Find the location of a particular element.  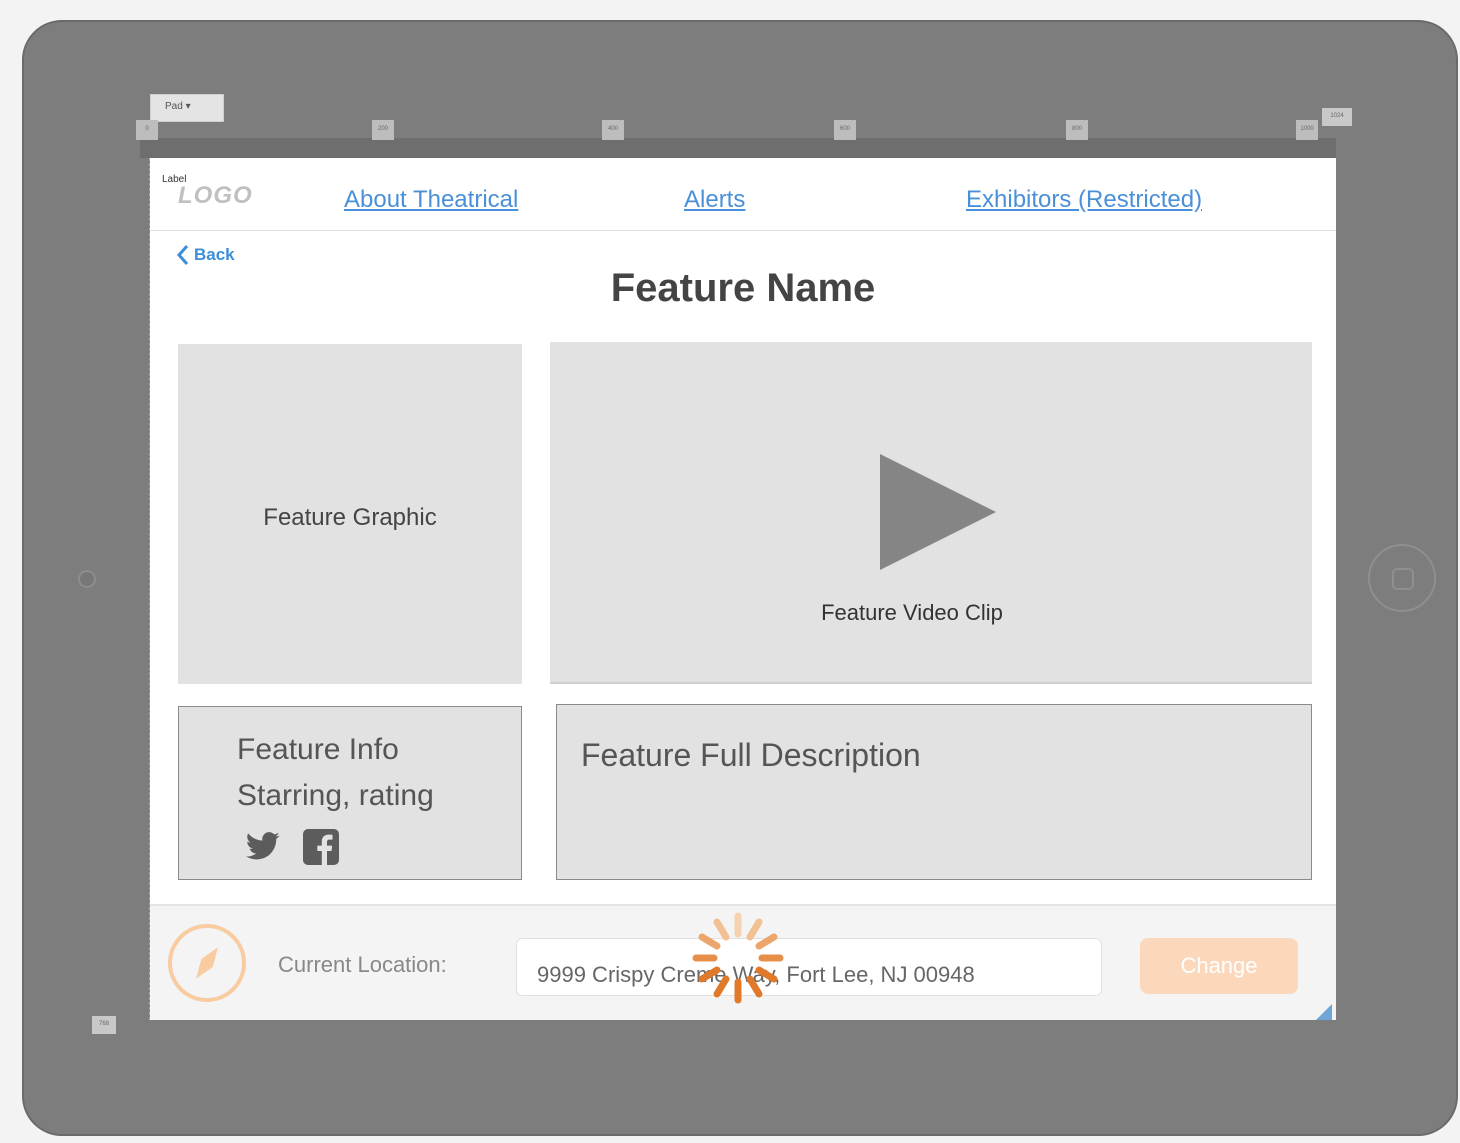

nav-divider is located at coordinates (743, 230).